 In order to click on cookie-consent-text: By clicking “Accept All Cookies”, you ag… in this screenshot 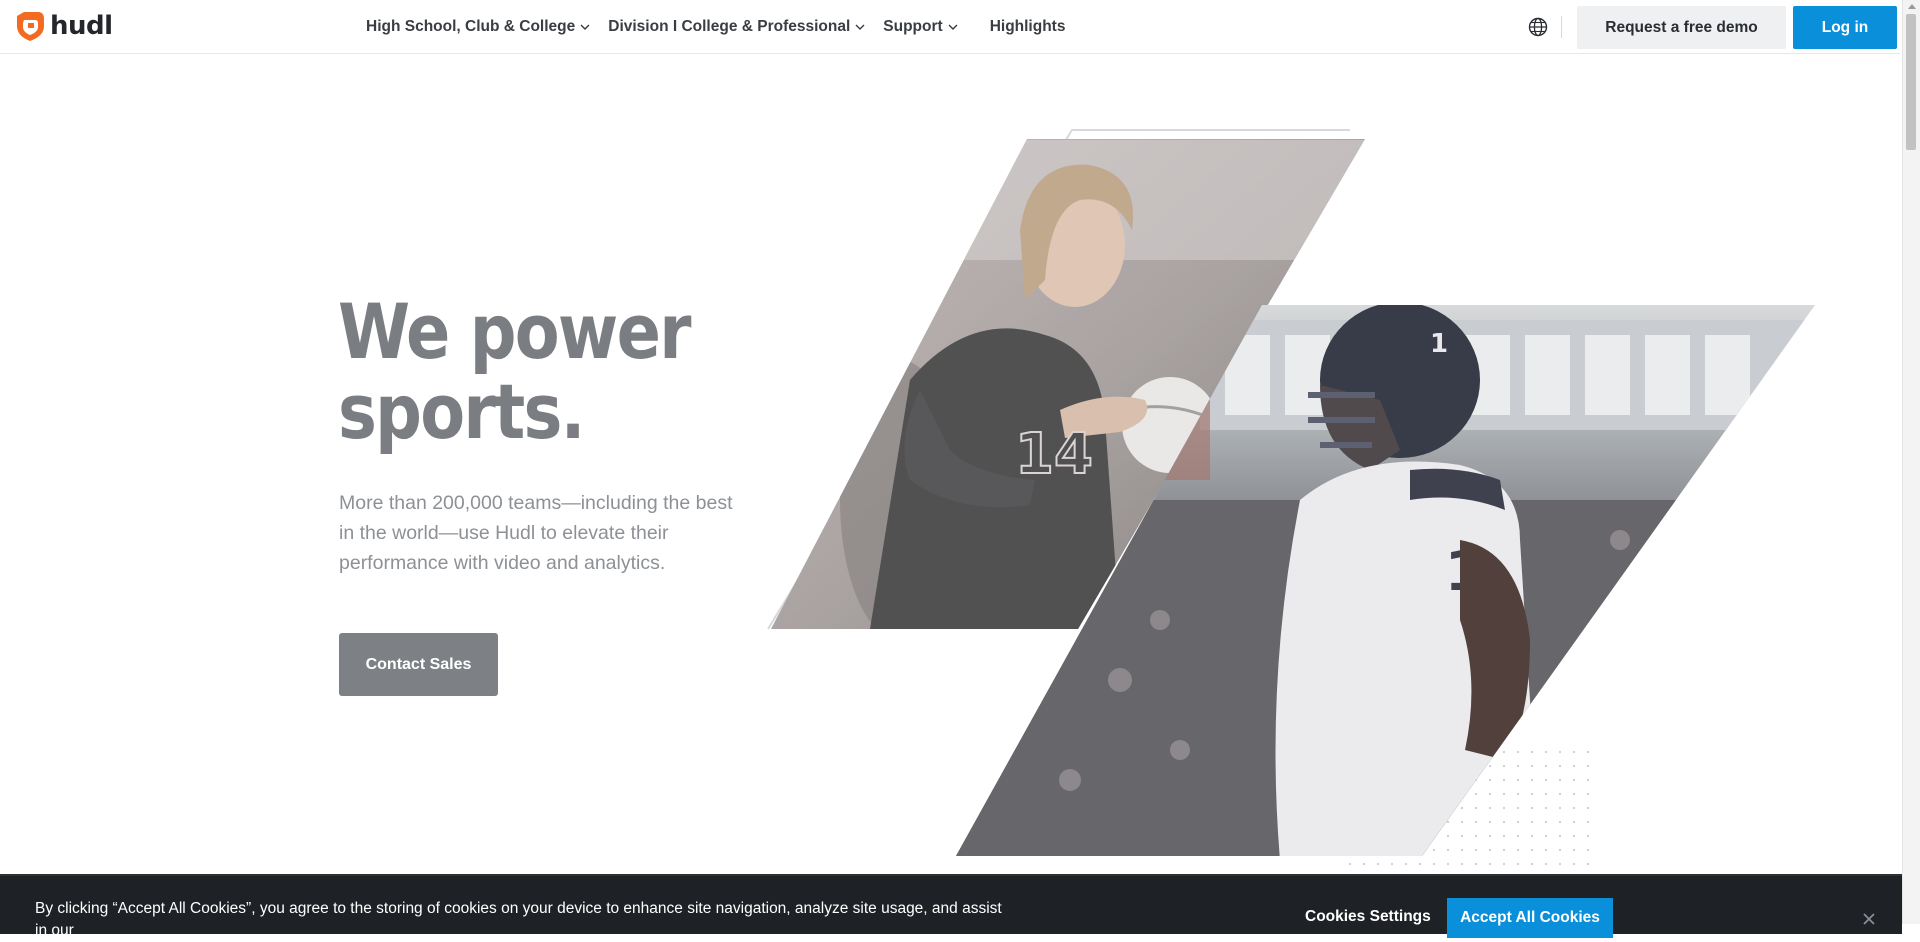, I will do `click(518, 919)`.